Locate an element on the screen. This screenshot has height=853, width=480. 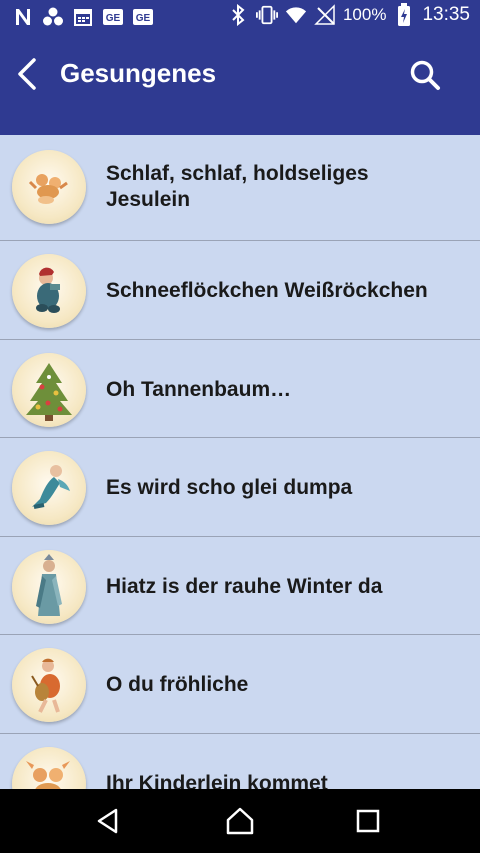
list-item: Hiatz is der rauhe Winter da is located at coordinates (240, 585).